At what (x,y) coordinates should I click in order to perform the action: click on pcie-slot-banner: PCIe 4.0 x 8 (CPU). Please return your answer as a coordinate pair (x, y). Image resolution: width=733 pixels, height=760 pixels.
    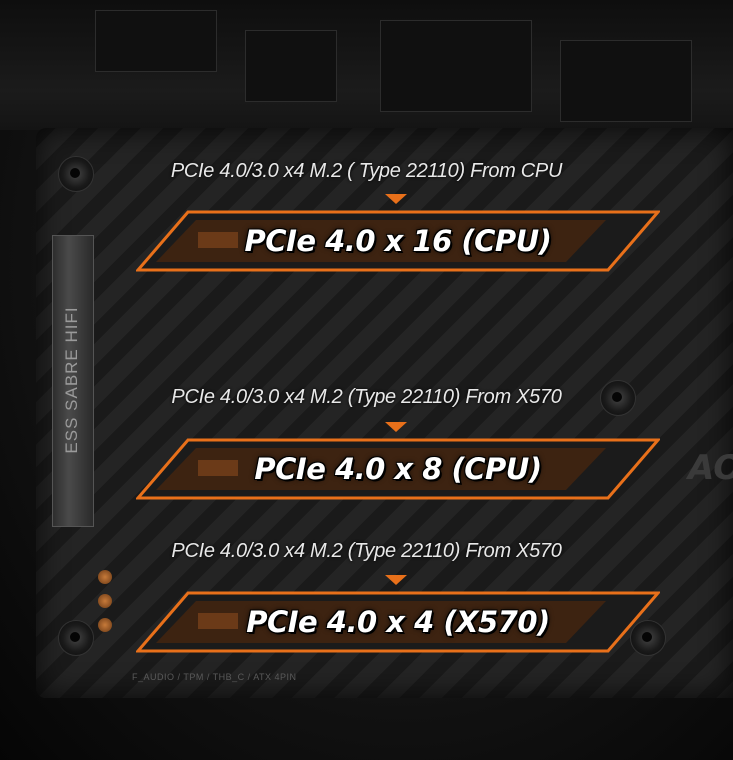
    Looking at the image, I should click on (398, 469).